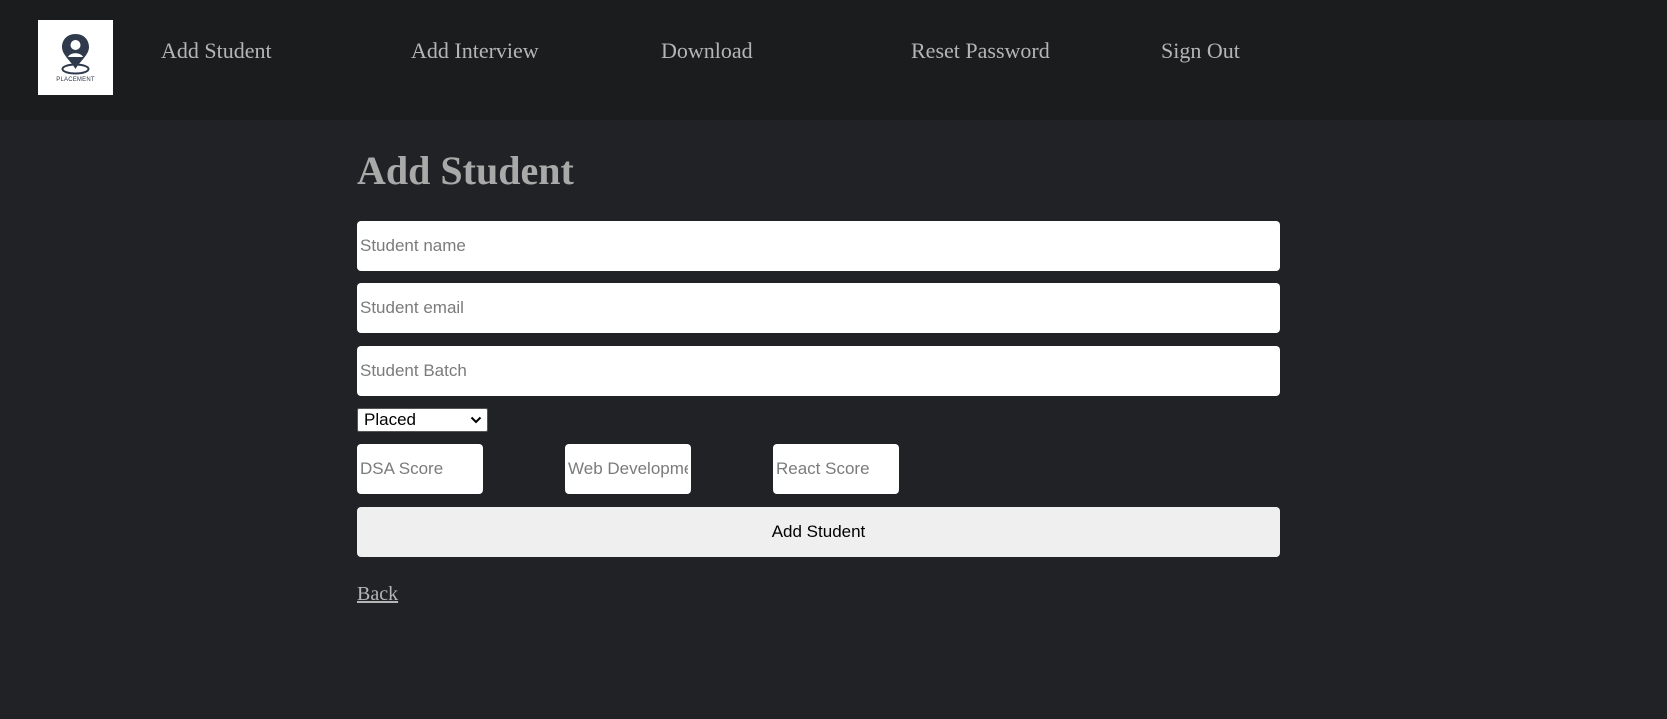  What do you see at coordinates (420, 469) in the screenshot?
I see `dsa-score-input` at bounding box center [420, 469].